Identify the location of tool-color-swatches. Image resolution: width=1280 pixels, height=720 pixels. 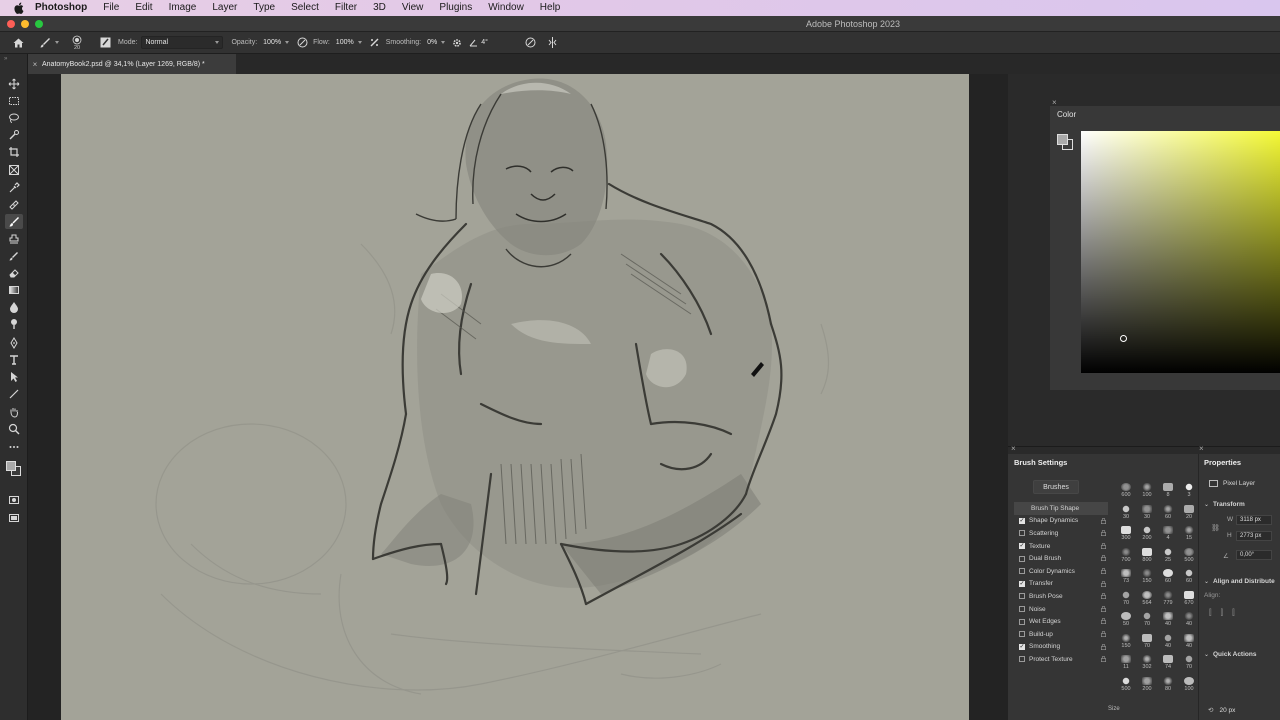
(14, 468).